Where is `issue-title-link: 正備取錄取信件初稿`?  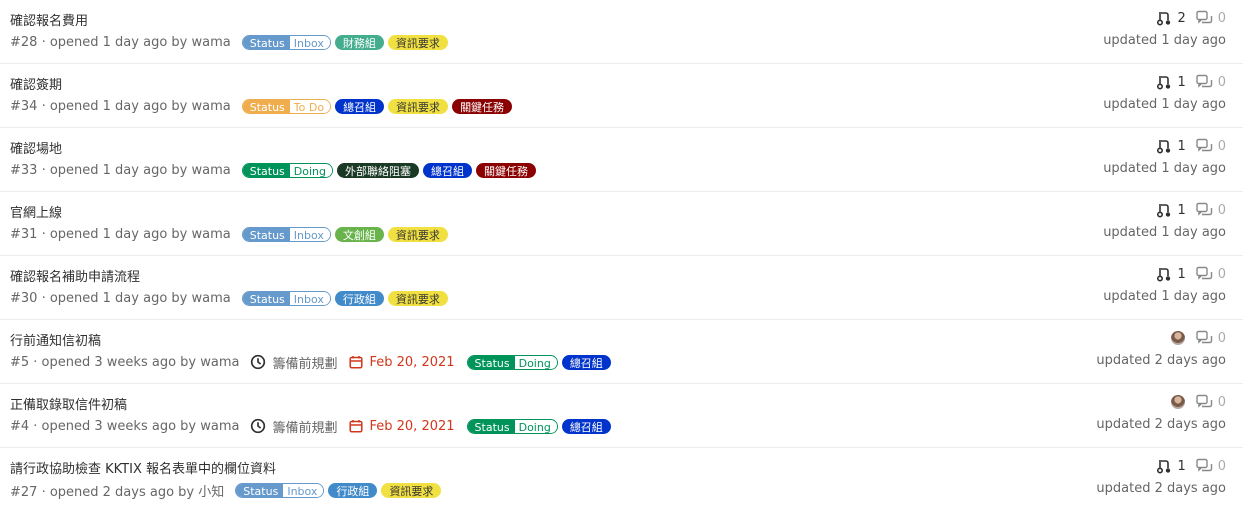 issue-title-link: 正備取錄取信件初稿 is located at coordinates (68, 403).